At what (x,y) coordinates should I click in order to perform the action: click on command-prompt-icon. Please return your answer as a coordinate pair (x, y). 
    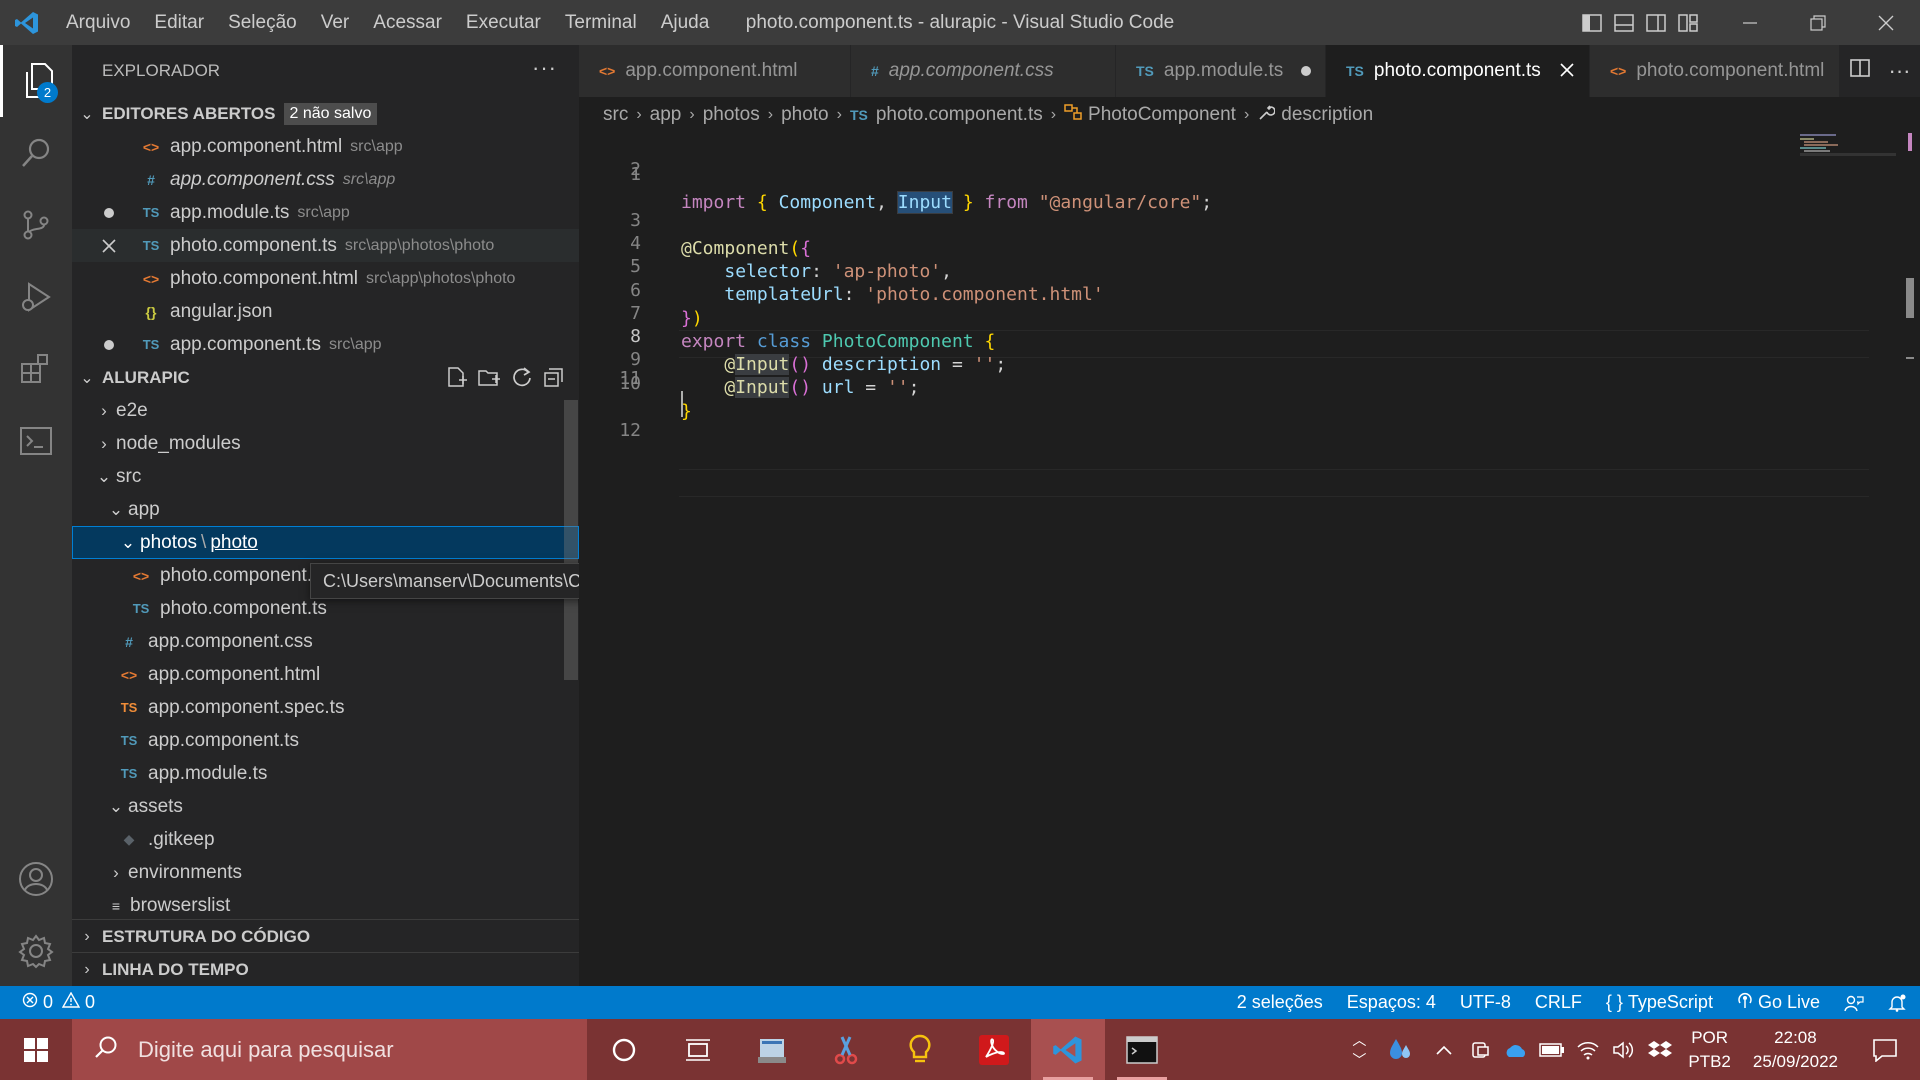
    Looking at the image, I should click on (1142, 1049).